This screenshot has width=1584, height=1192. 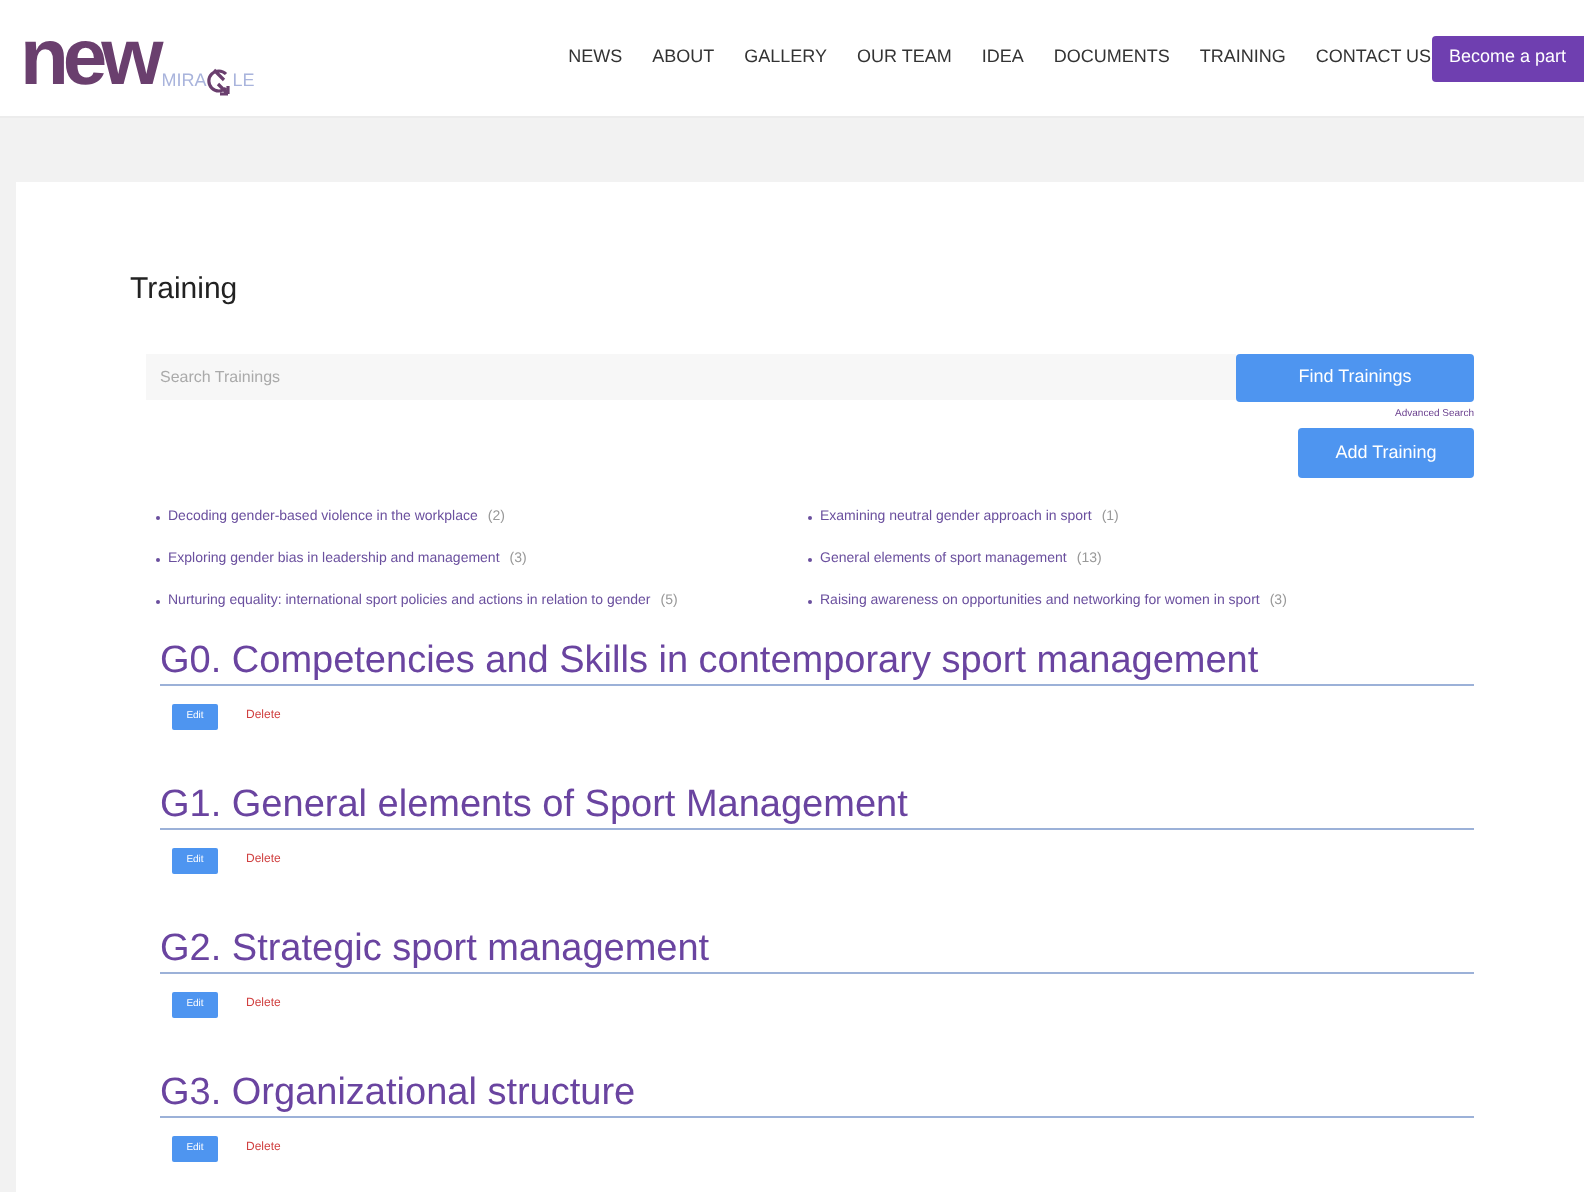 I want to click on logo-subtext: LE, so click(x=243, y=81).